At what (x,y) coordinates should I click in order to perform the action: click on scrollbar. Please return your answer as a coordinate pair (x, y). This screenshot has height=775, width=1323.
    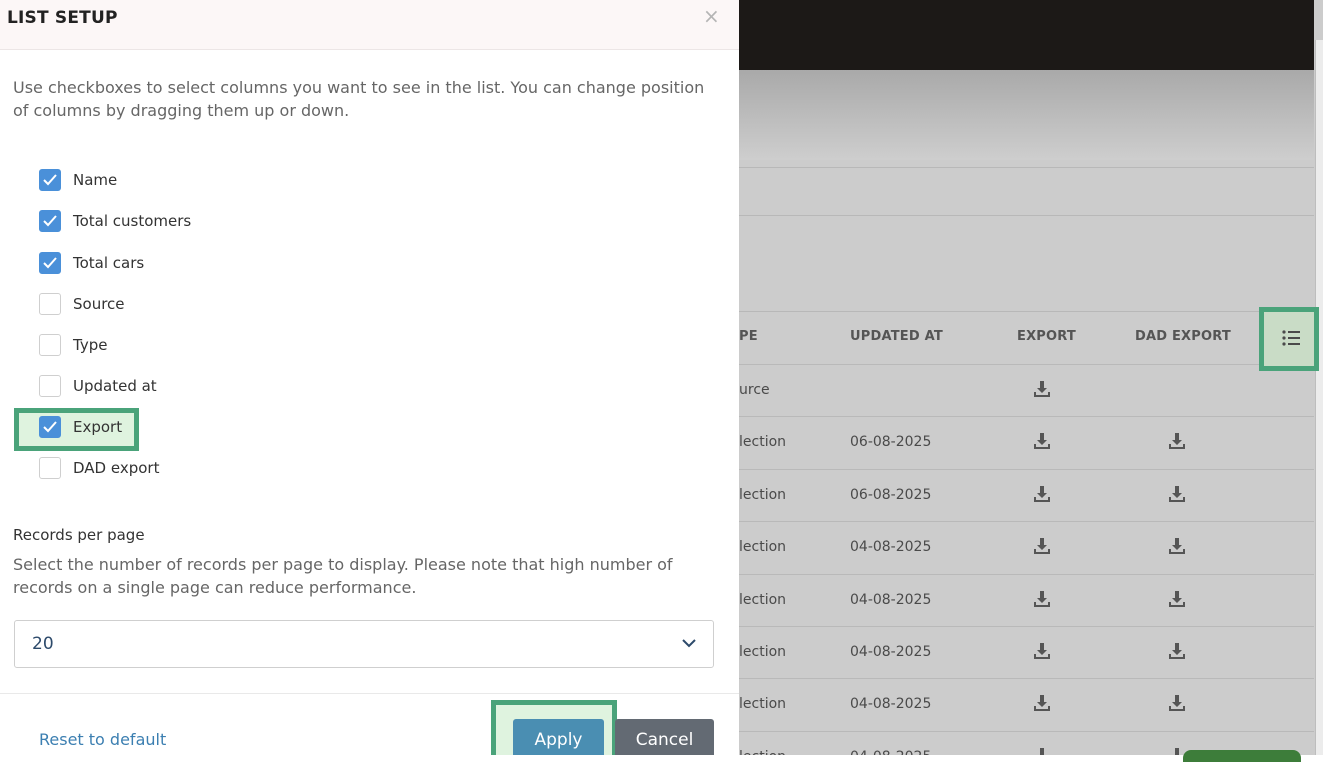
    Looking at the image, I should click on (1319, 397).